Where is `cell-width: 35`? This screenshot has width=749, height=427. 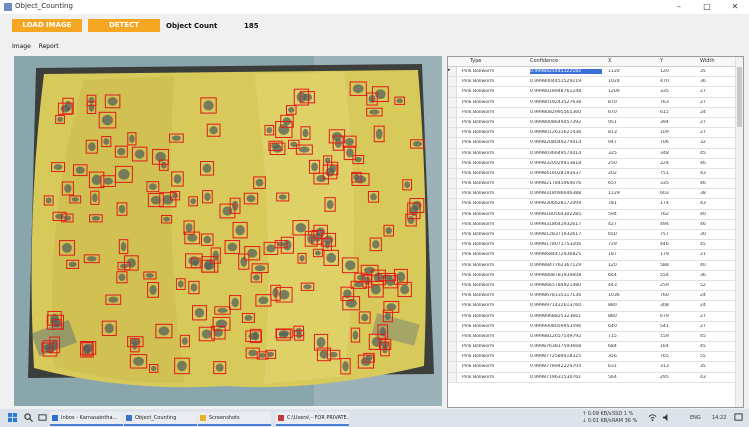 cell-width: 35 is located at coordinates (703, 366).